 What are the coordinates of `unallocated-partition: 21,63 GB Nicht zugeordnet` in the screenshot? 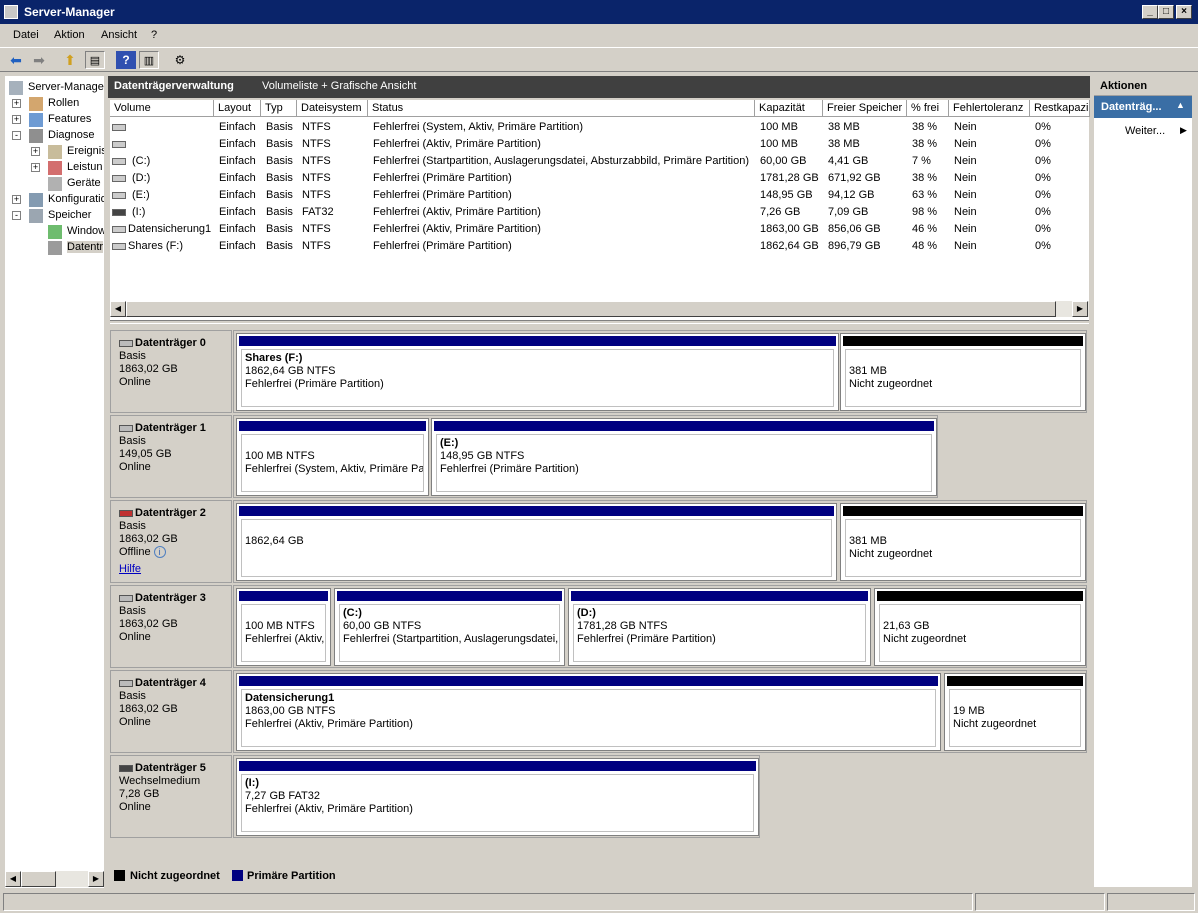 It's located at (980, 627).